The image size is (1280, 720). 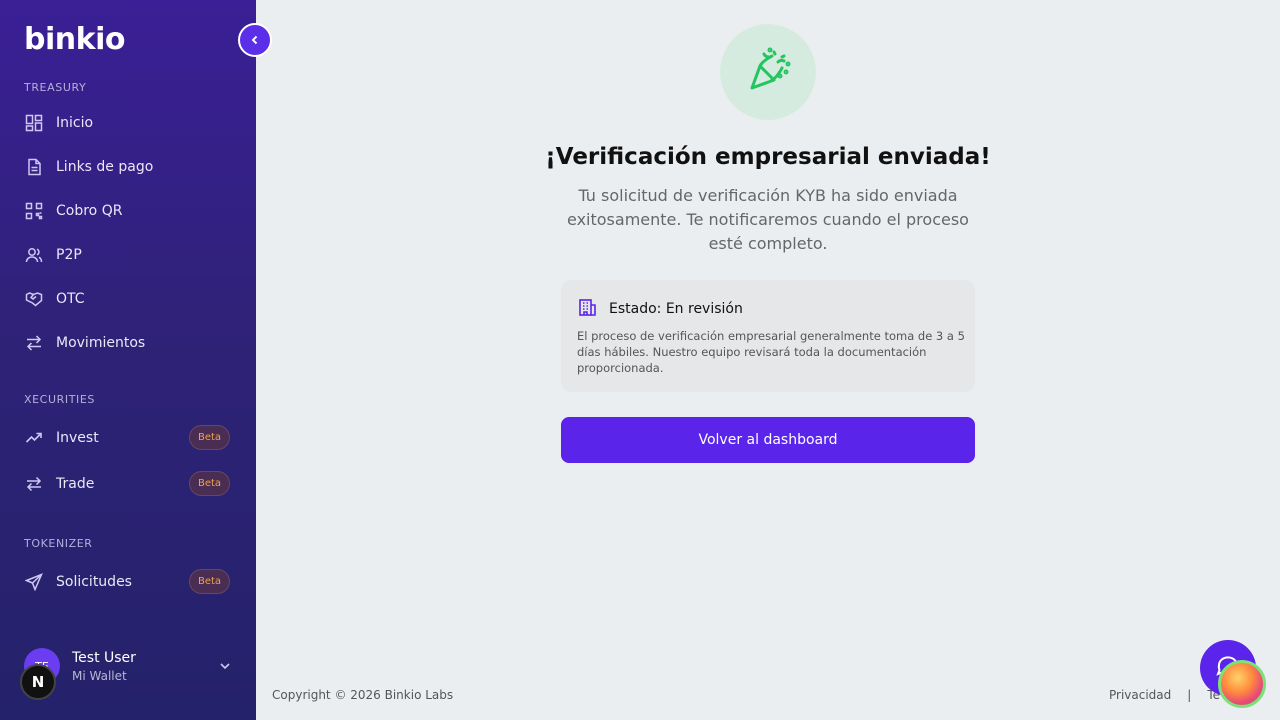 What do you see at coordinates (77, 438) in the screenshot?
I see `sidebar-item-label: Invest` at bounding box center [77, 438].